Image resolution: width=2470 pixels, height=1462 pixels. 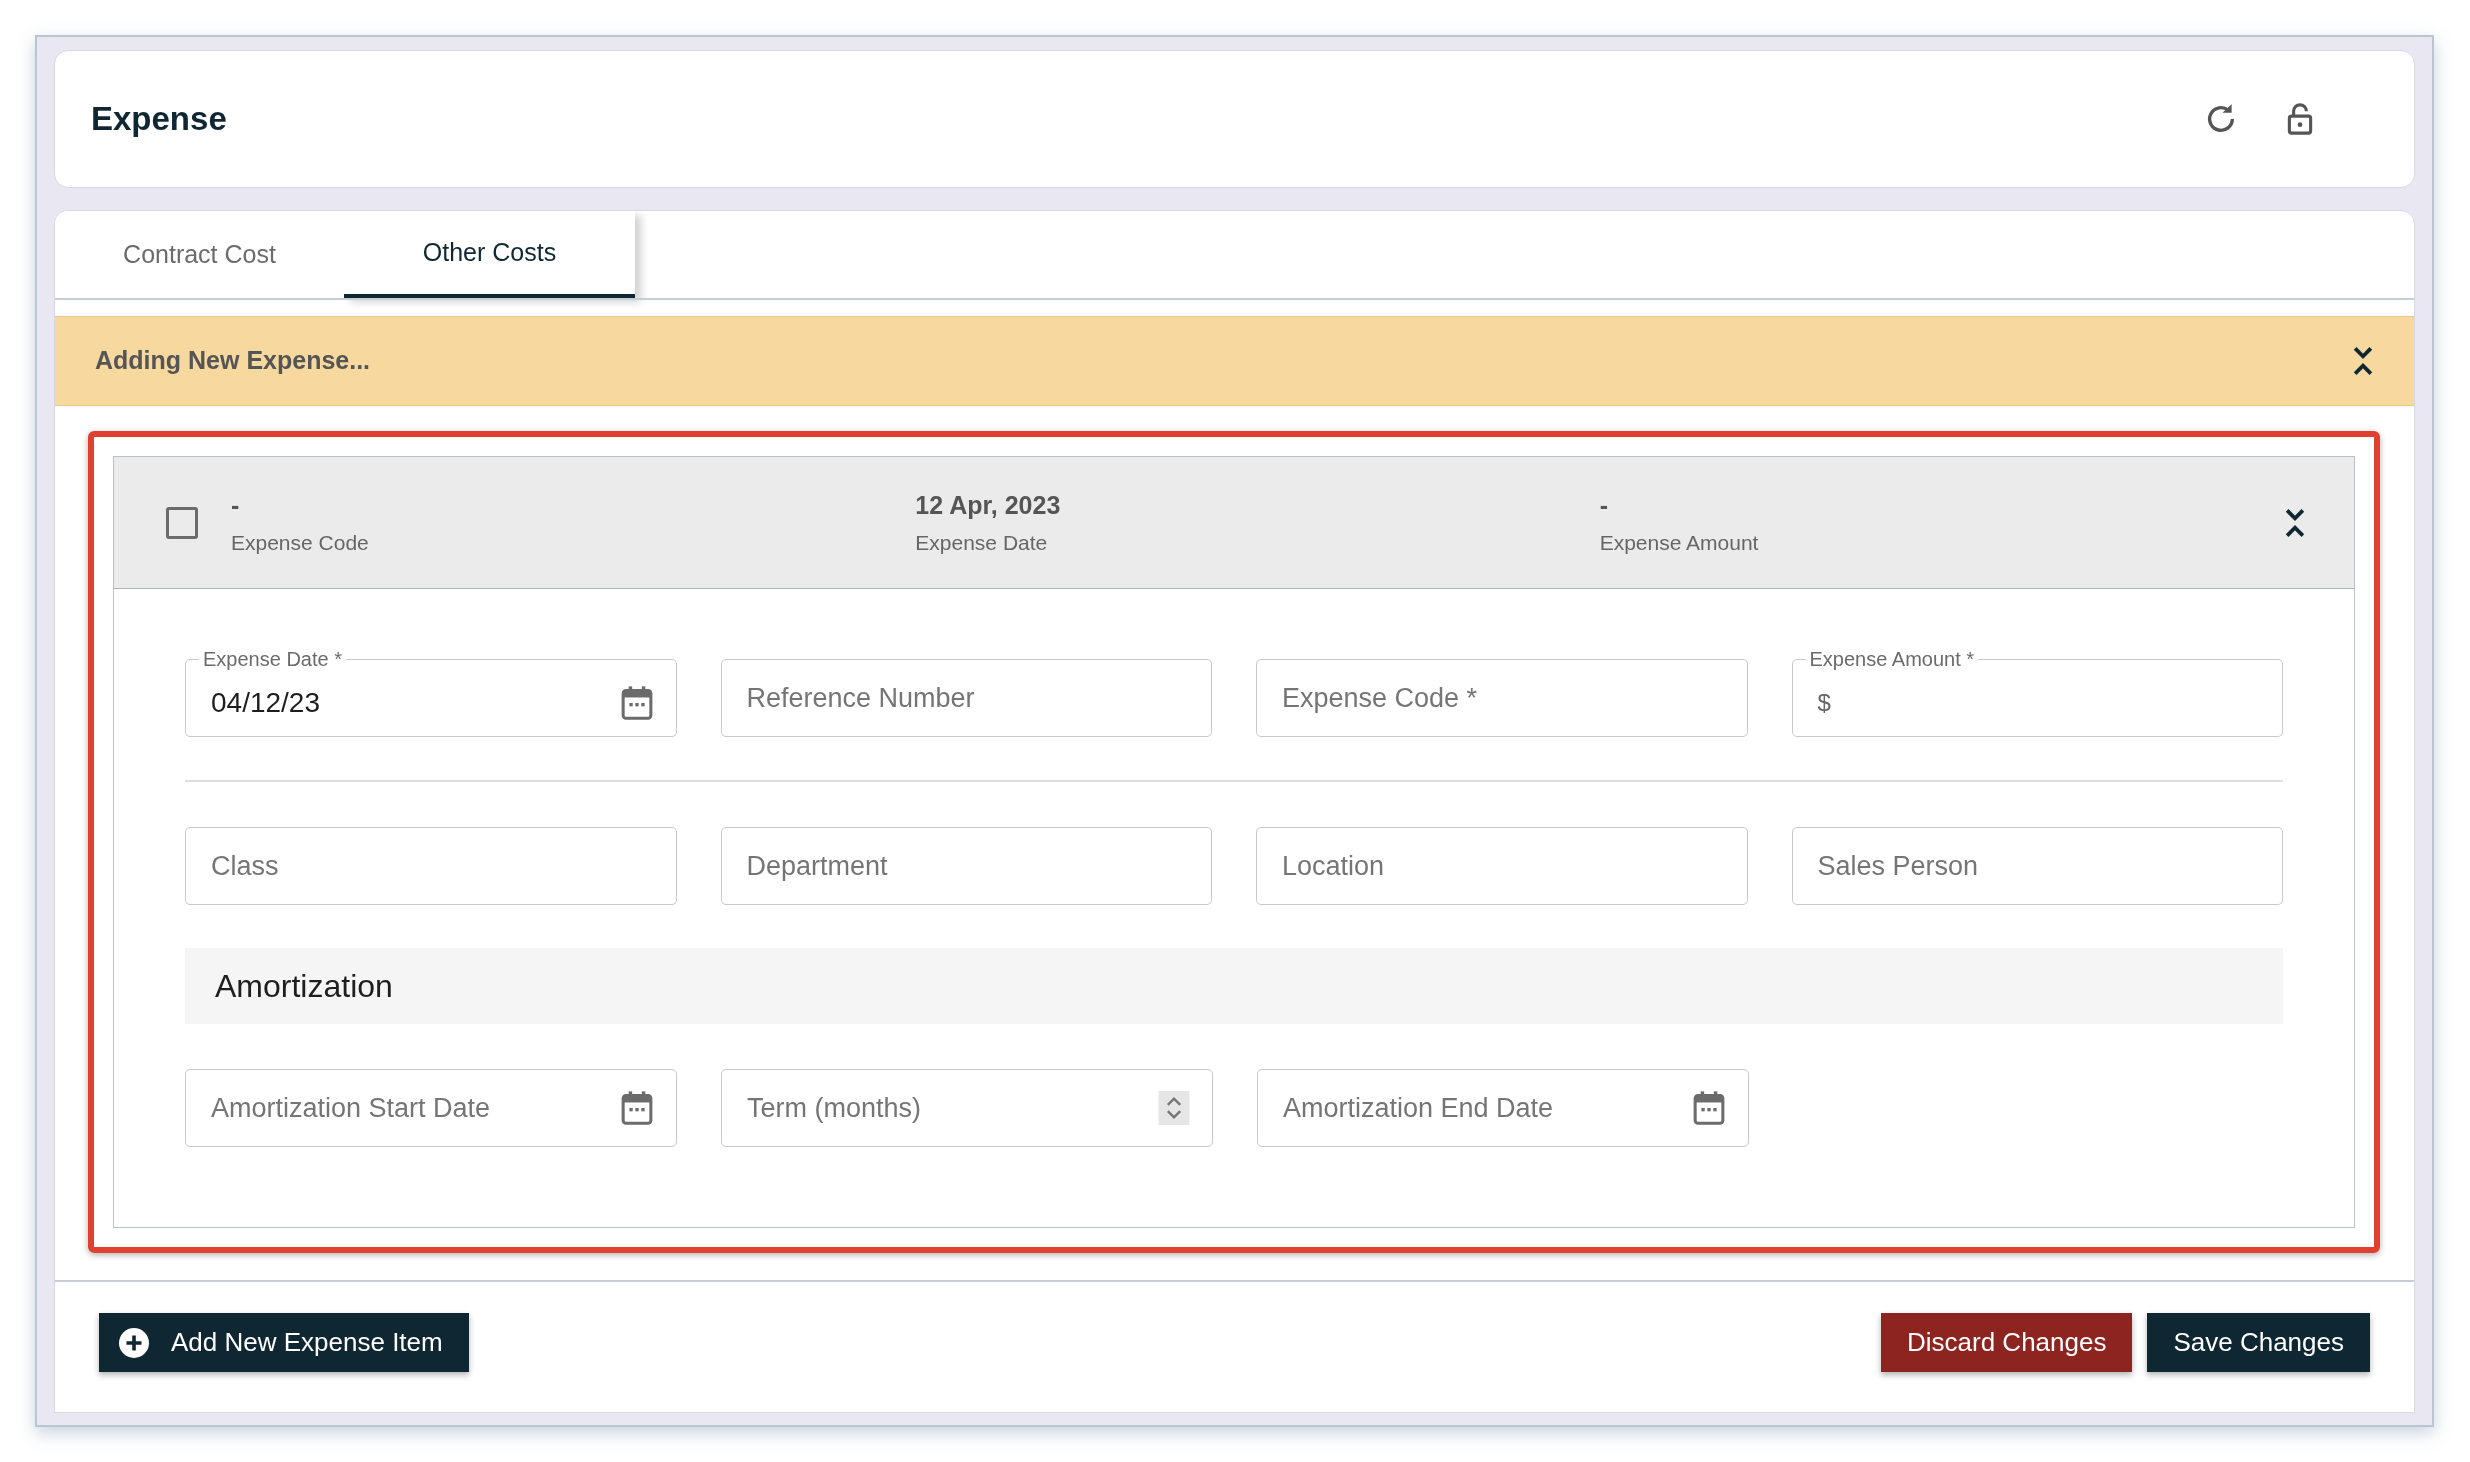 I want to click on checkbox, so click(x=182, y=522).